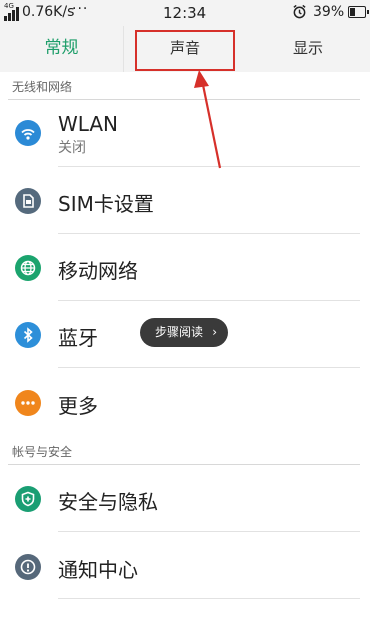 The width and height of the screenshot is (370, 620). I want to click on tooltip-label: 步骤阅读, so click(179, 332).